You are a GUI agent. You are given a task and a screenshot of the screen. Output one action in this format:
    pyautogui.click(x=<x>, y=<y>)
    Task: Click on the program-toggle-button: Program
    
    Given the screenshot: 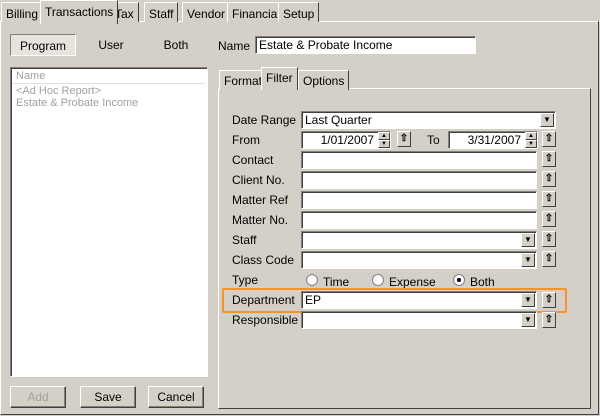 What is the action you would take?
    pyautogui.click(x=43, y=45)
    